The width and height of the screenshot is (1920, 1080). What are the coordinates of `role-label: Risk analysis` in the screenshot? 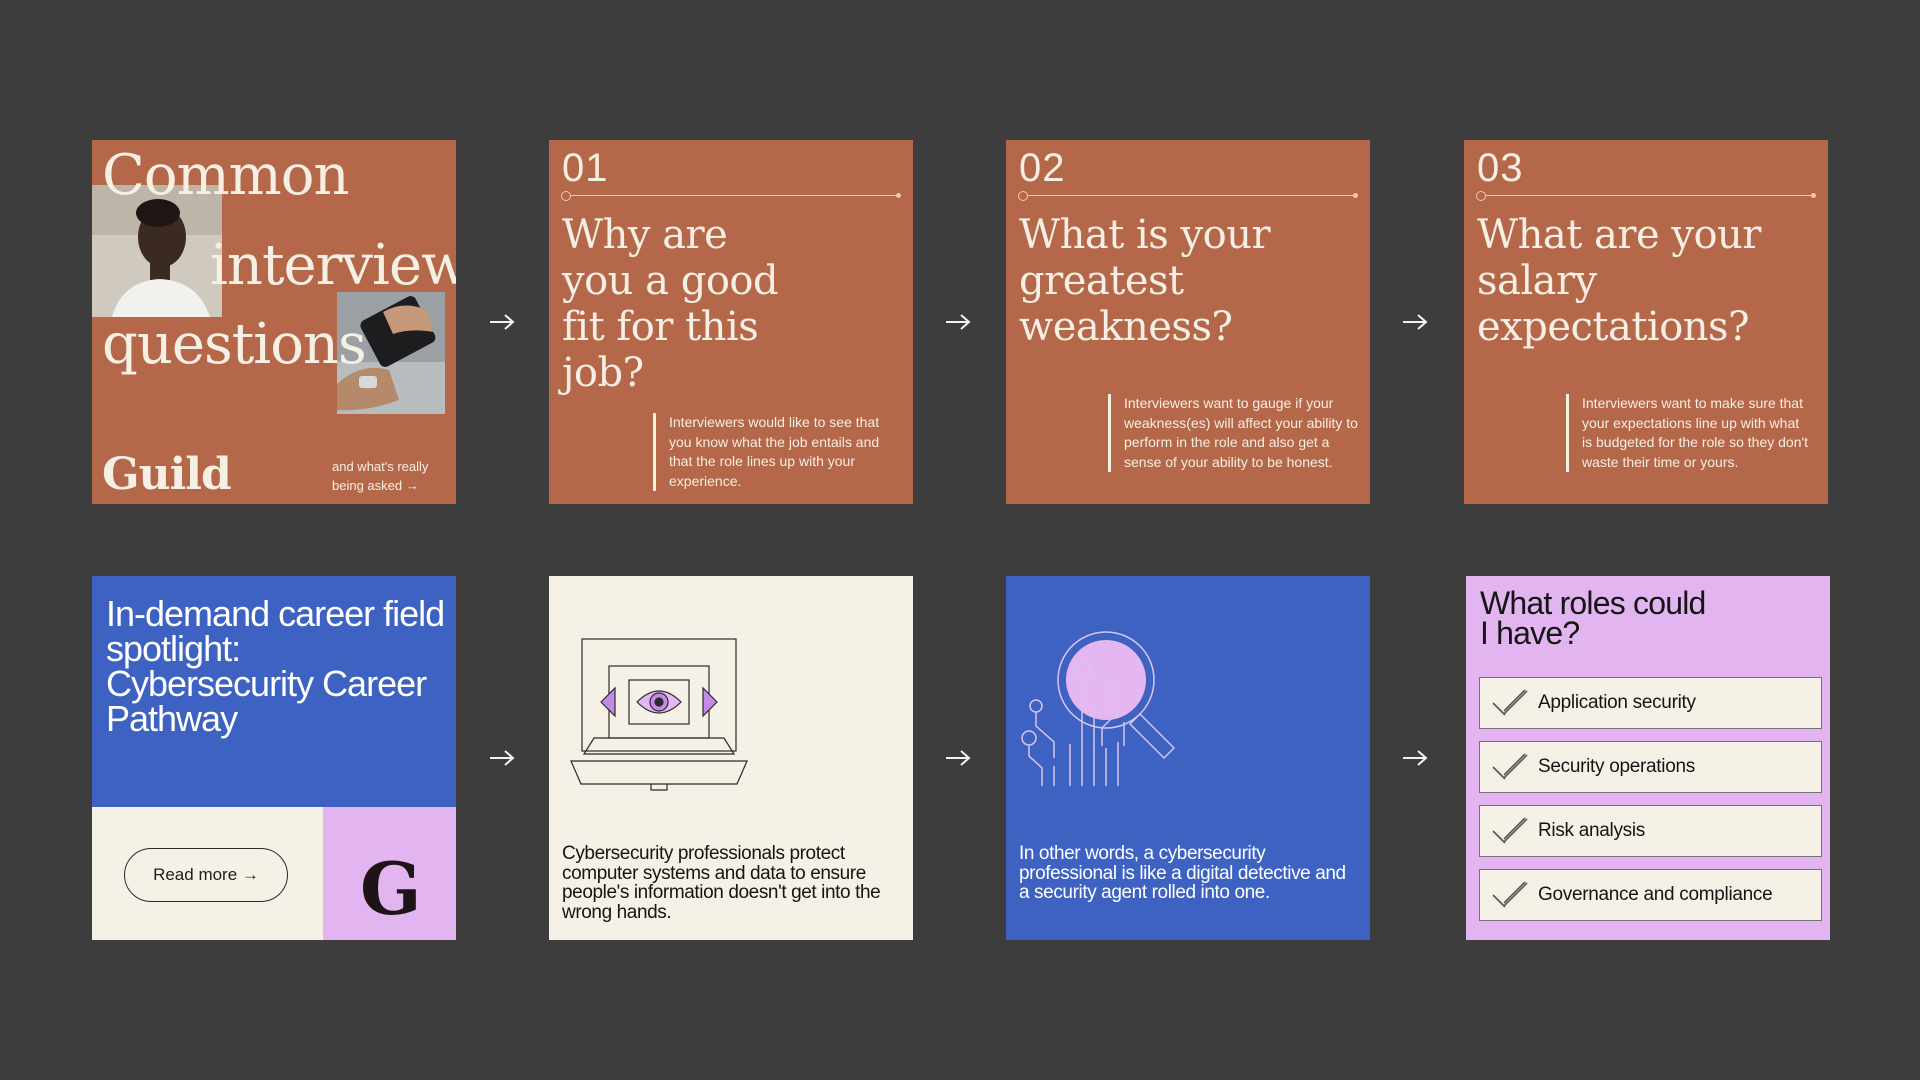 It's located at (1591, 830).